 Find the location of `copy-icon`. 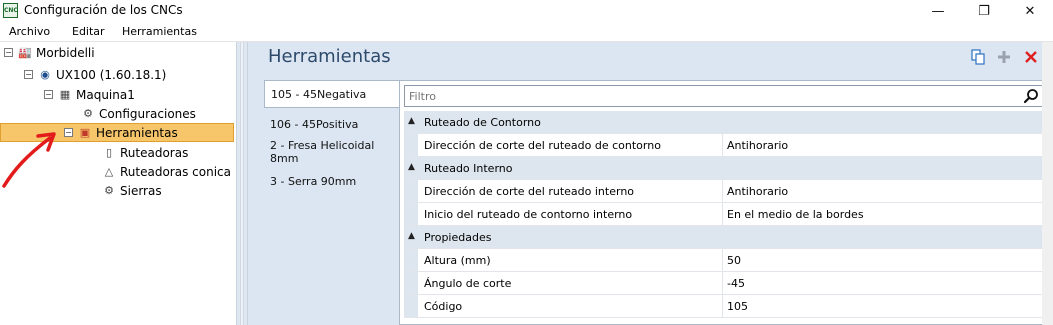

copy-icon is located at coordinates (978, 57).